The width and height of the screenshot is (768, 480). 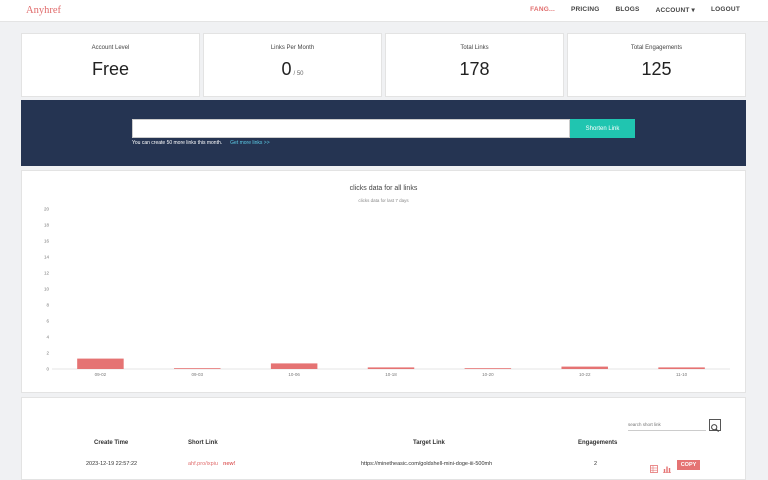 I want to click on header-target-link: Target Link, so click(x=429, y=443).